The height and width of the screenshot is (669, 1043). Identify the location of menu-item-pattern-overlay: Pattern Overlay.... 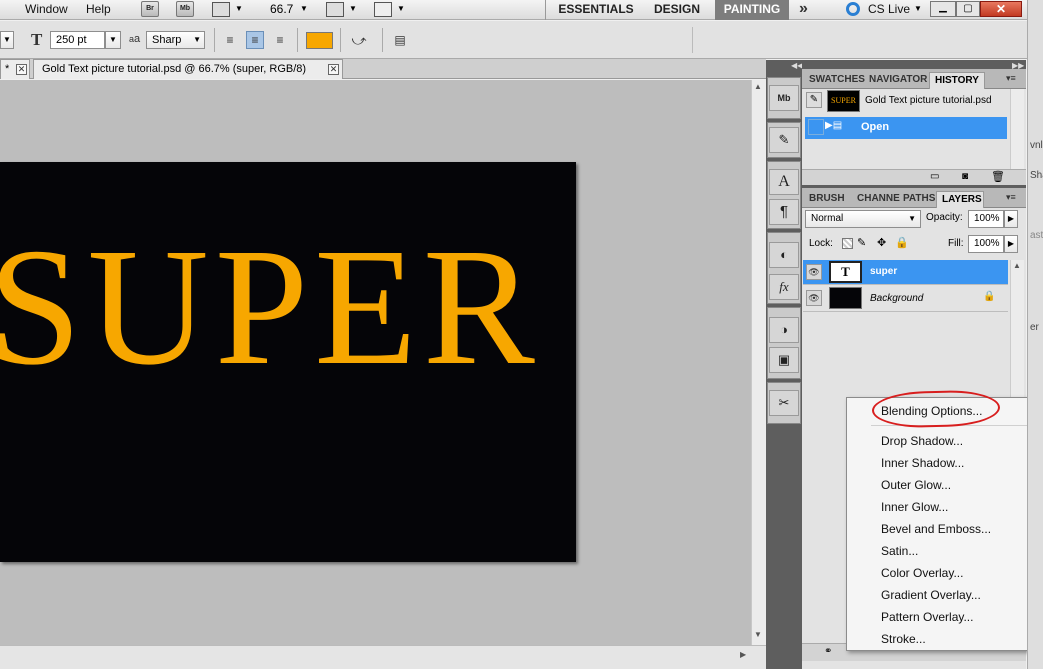
(927, 617).